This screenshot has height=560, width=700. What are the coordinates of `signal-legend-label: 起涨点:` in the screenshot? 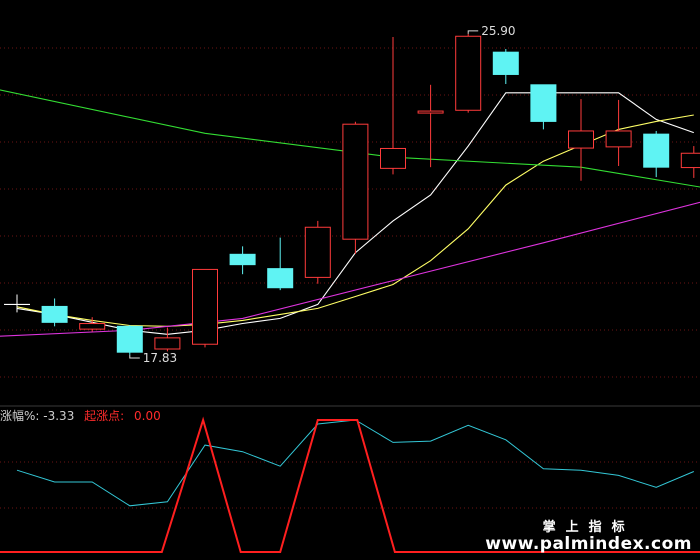 It's located at (104, 416).